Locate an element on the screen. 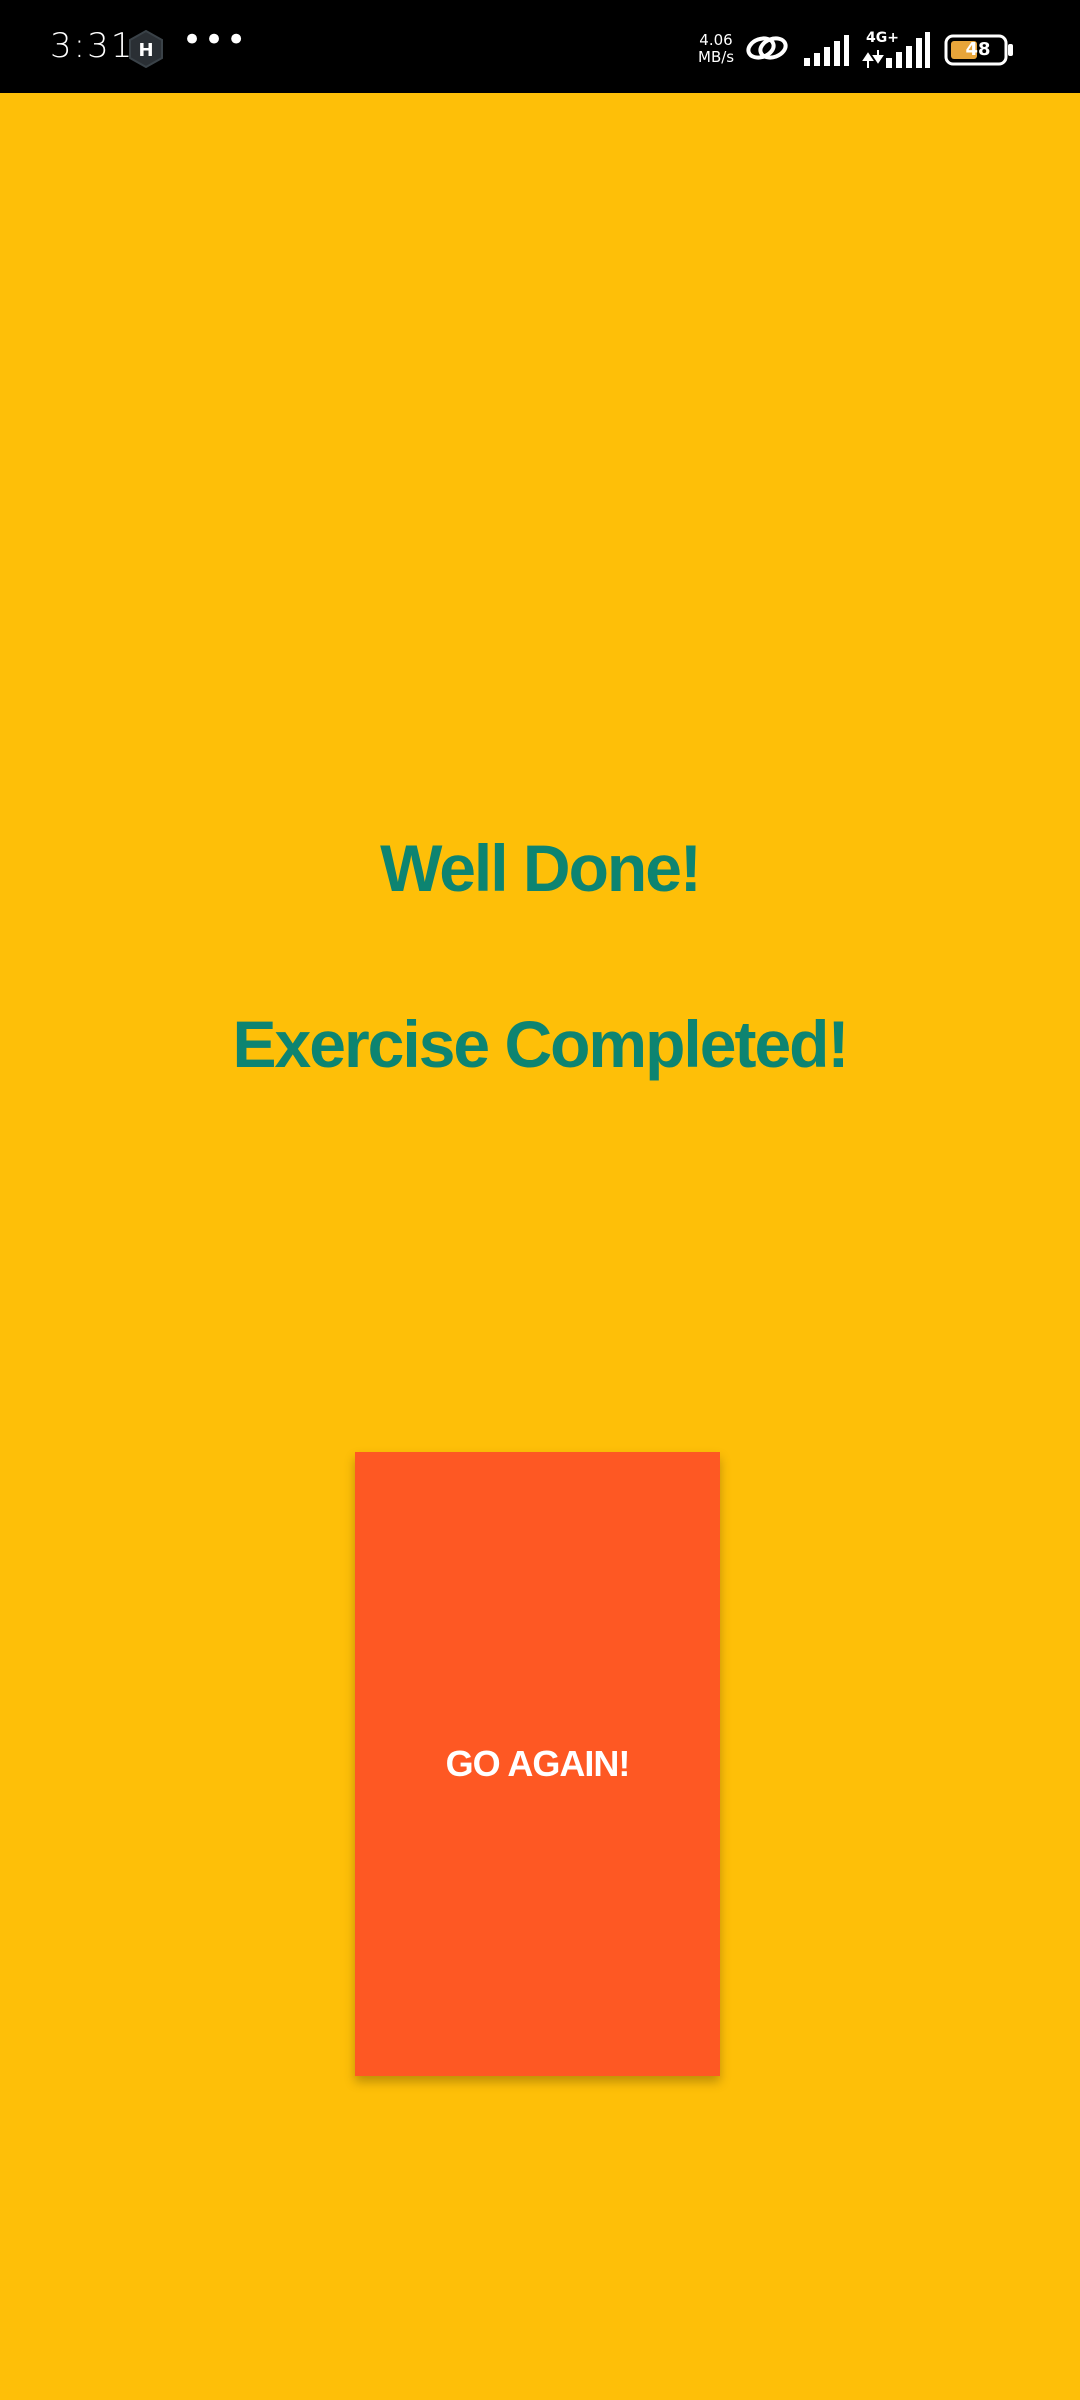 The image size is (1080, 2400). svg-text: H is located at coordinates (145, 50).